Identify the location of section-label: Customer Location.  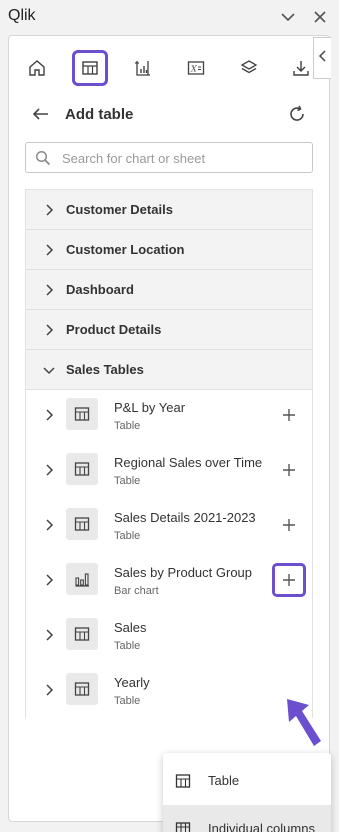
(125, 249).